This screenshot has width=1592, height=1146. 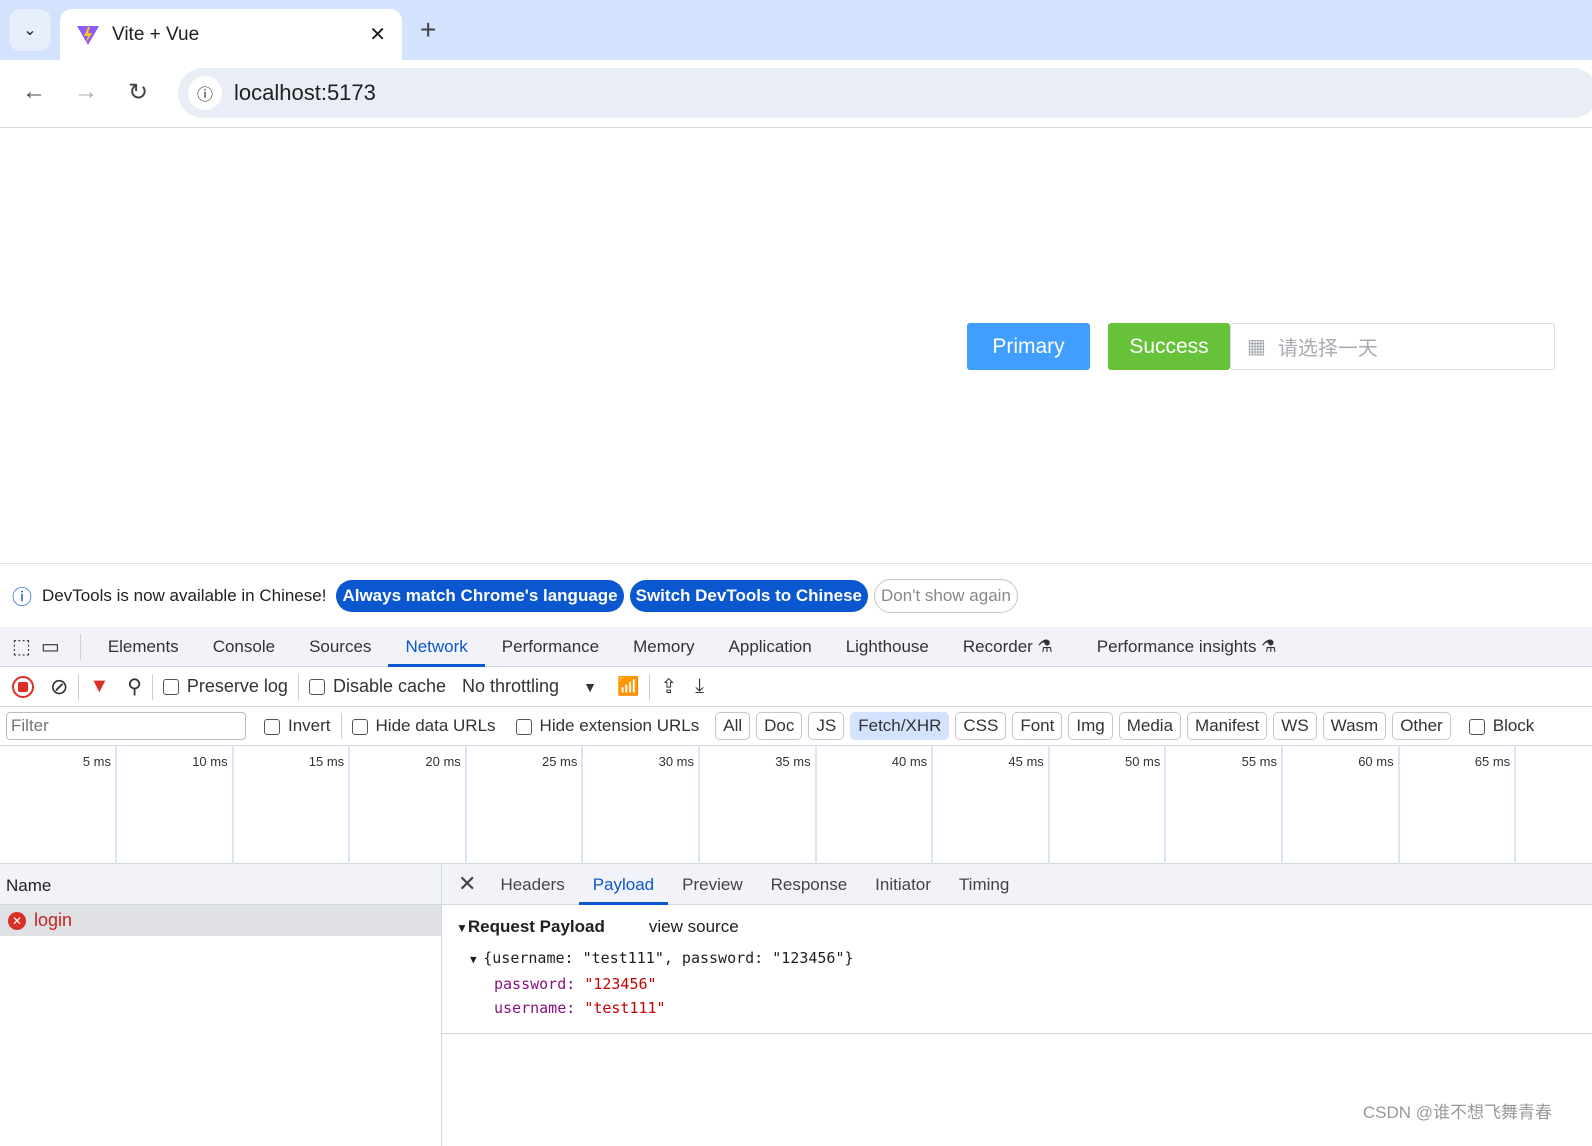 I want to click on type-filter-all: All, so click(x=733, y=726).